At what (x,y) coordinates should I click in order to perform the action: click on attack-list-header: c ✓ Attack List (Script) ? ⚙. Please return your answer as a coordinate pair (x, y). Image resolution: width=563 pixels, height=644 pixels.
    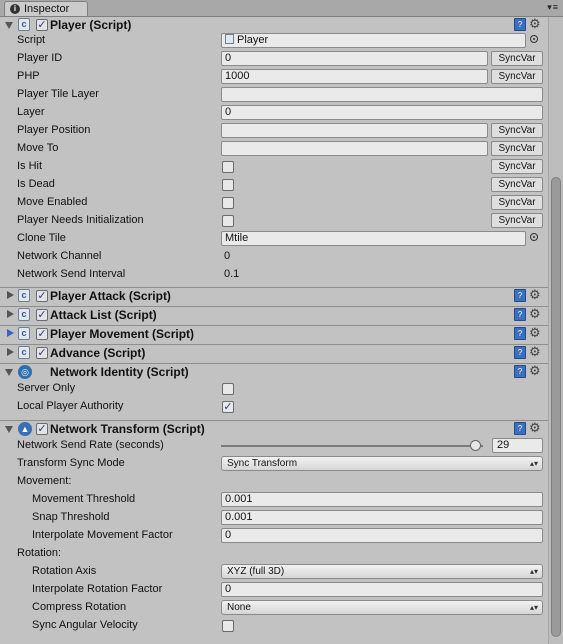
    Looking at the image, I should click on (274, 315).